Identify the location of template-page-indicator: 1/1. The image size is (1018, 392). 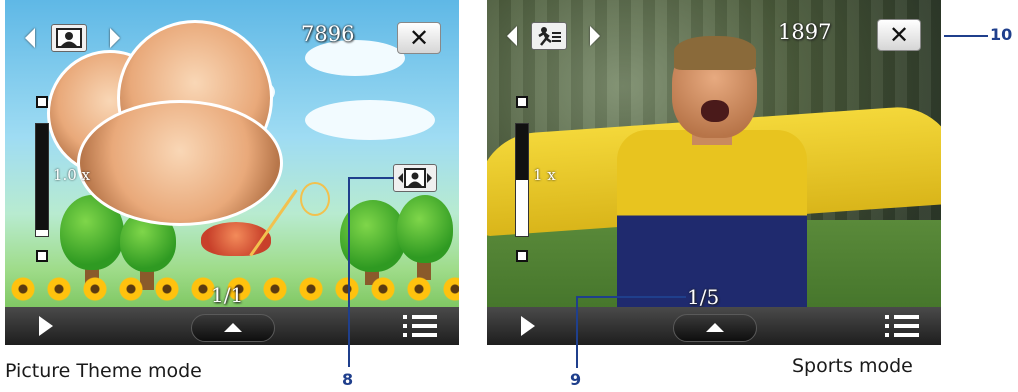
(227, 295).